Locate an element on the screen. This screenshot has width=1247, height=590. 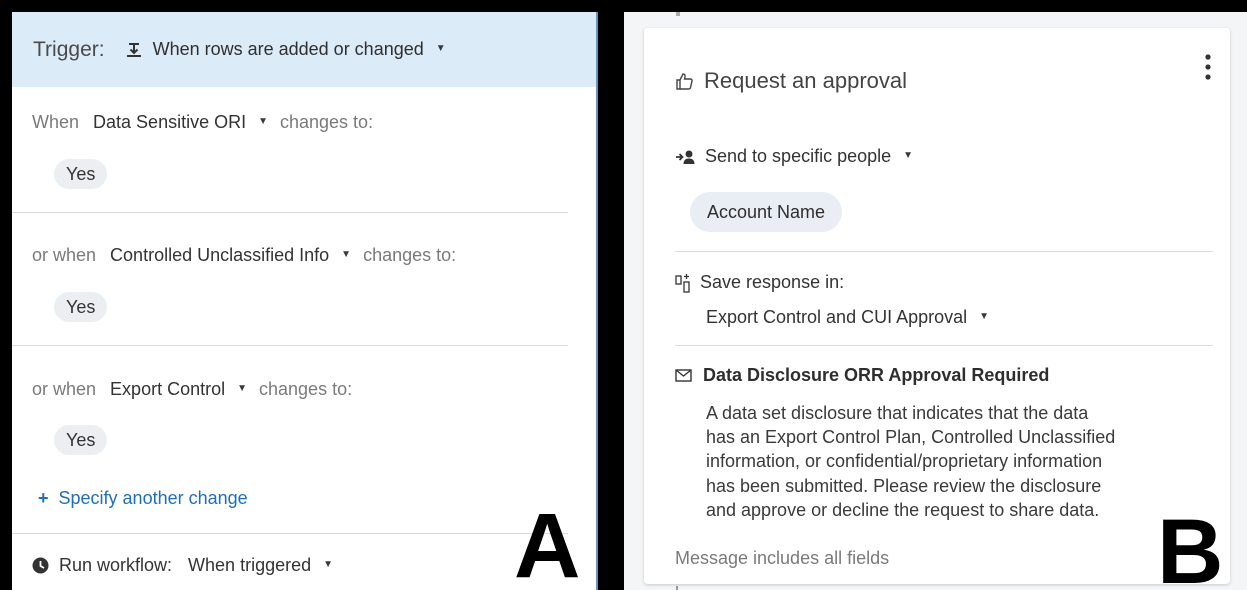
thumbs-up-icon is located at coordinates (684, 81).